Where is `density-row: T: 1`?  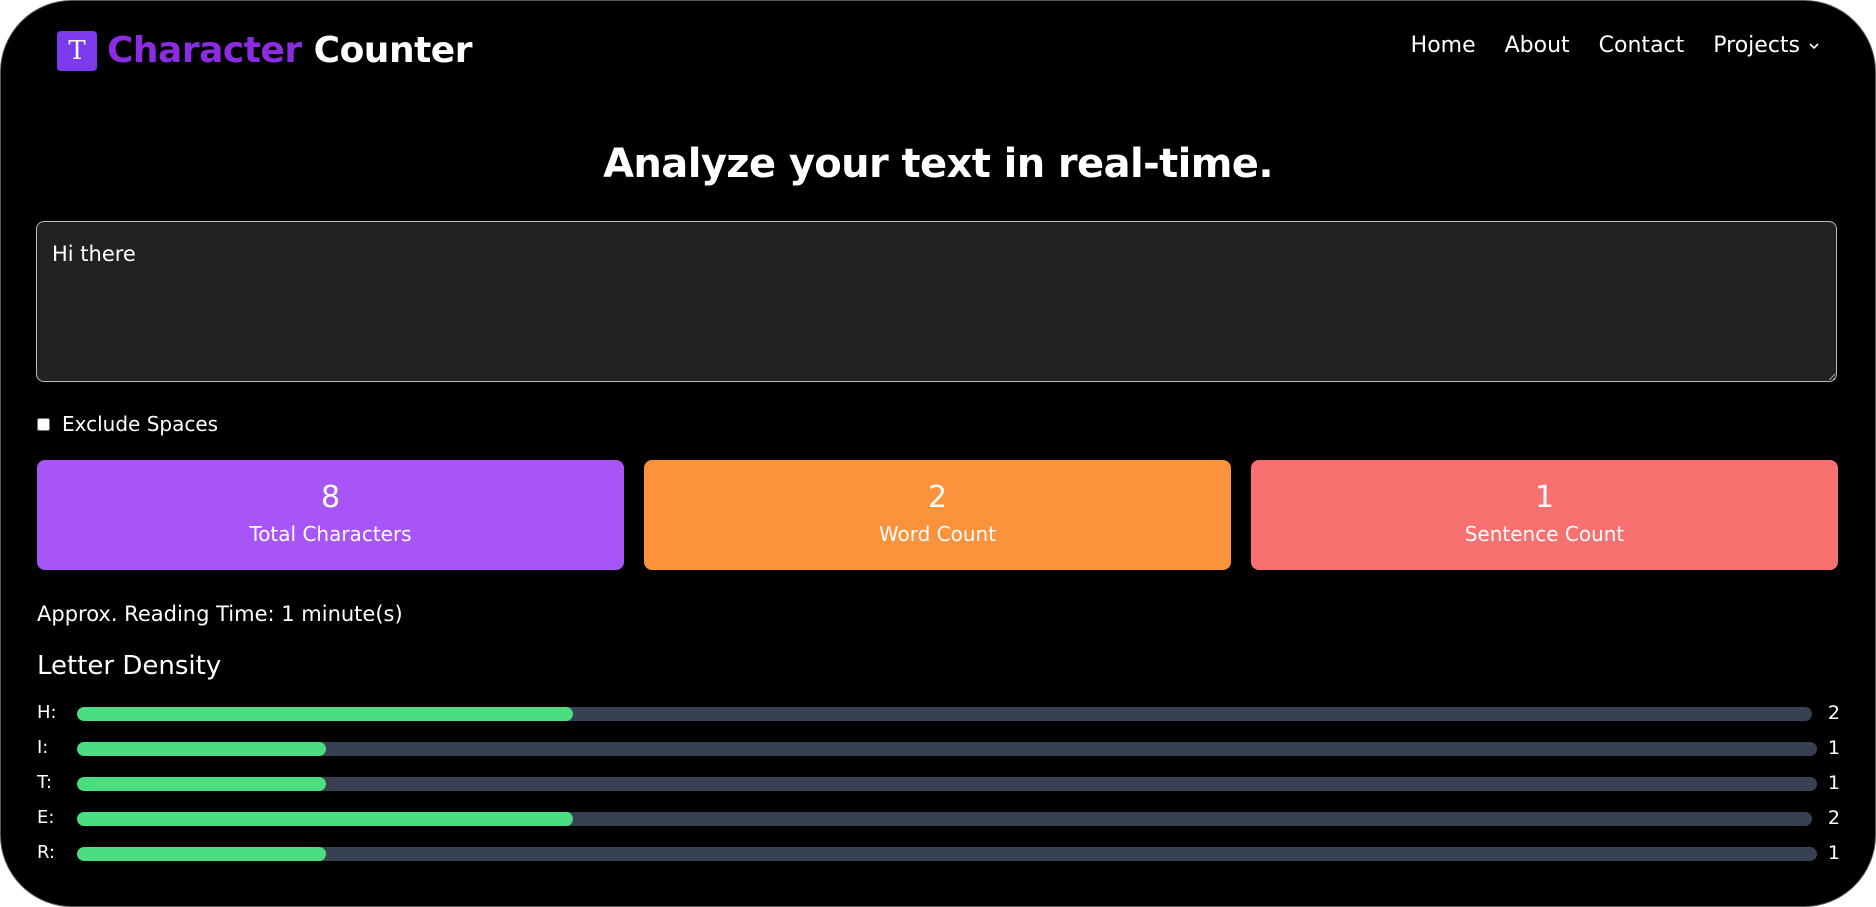 density-row: T: 1 is located at coordinates (938, 783).